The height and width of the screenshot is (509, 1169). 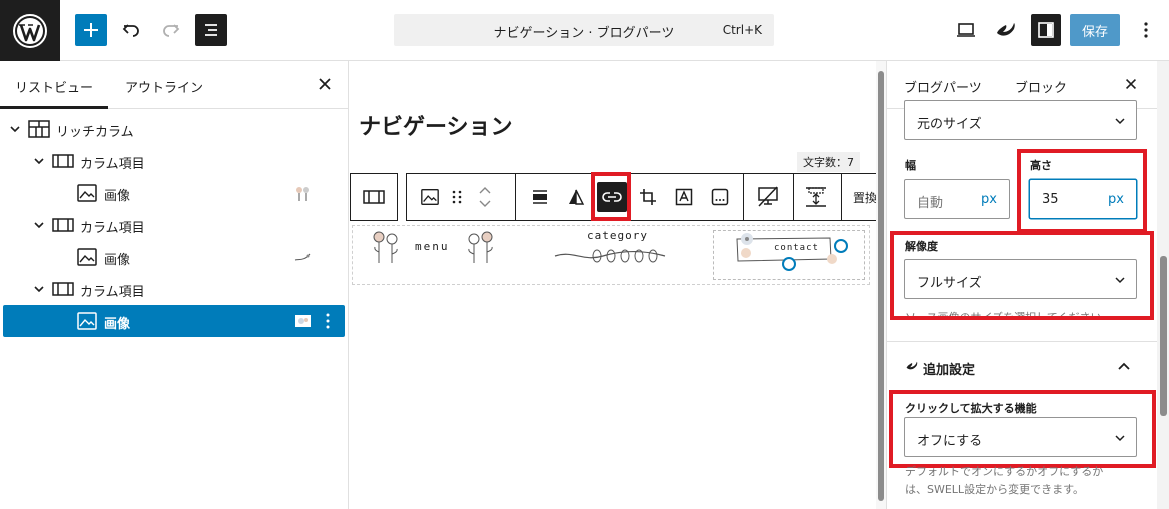 I want to click on close-icon, so click(x=325, y=84).